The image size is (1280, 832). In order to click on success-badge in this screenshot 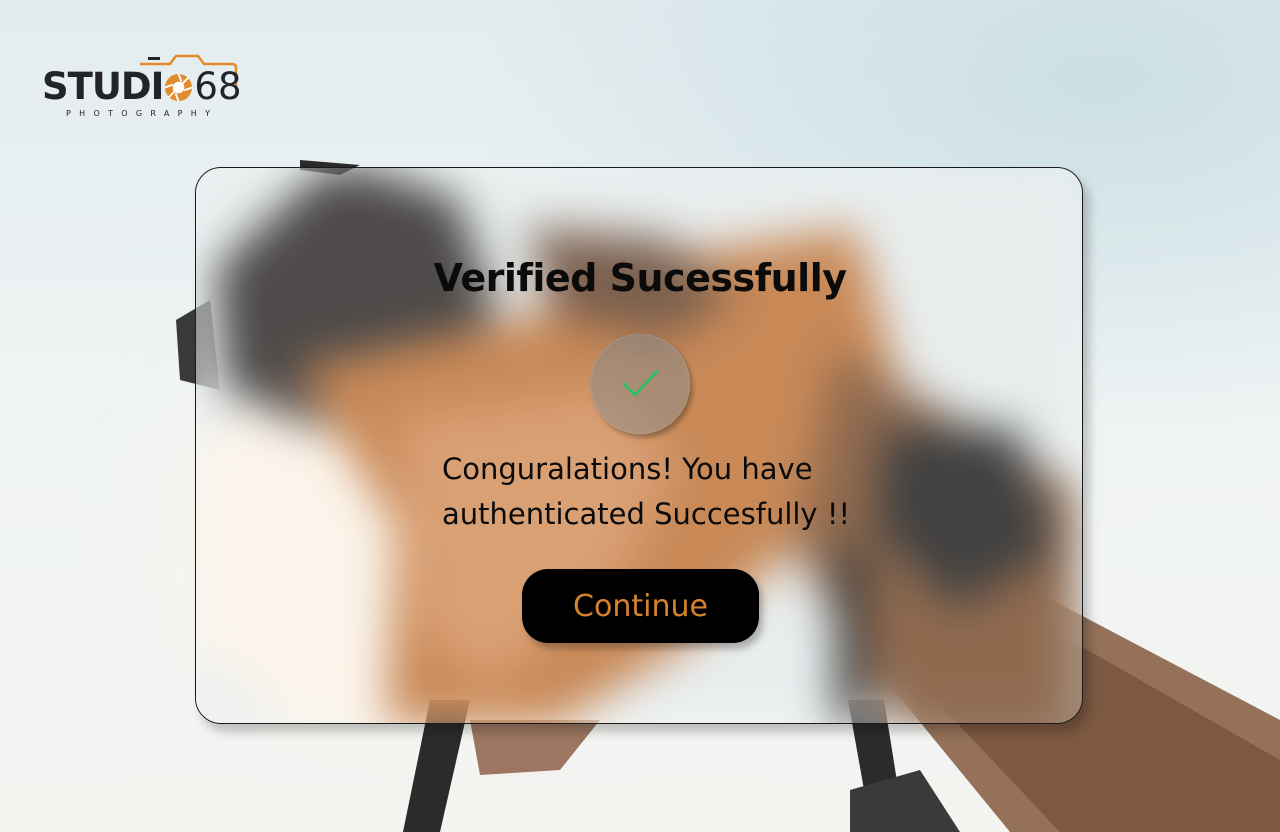, I will do `click(640, 384)`.